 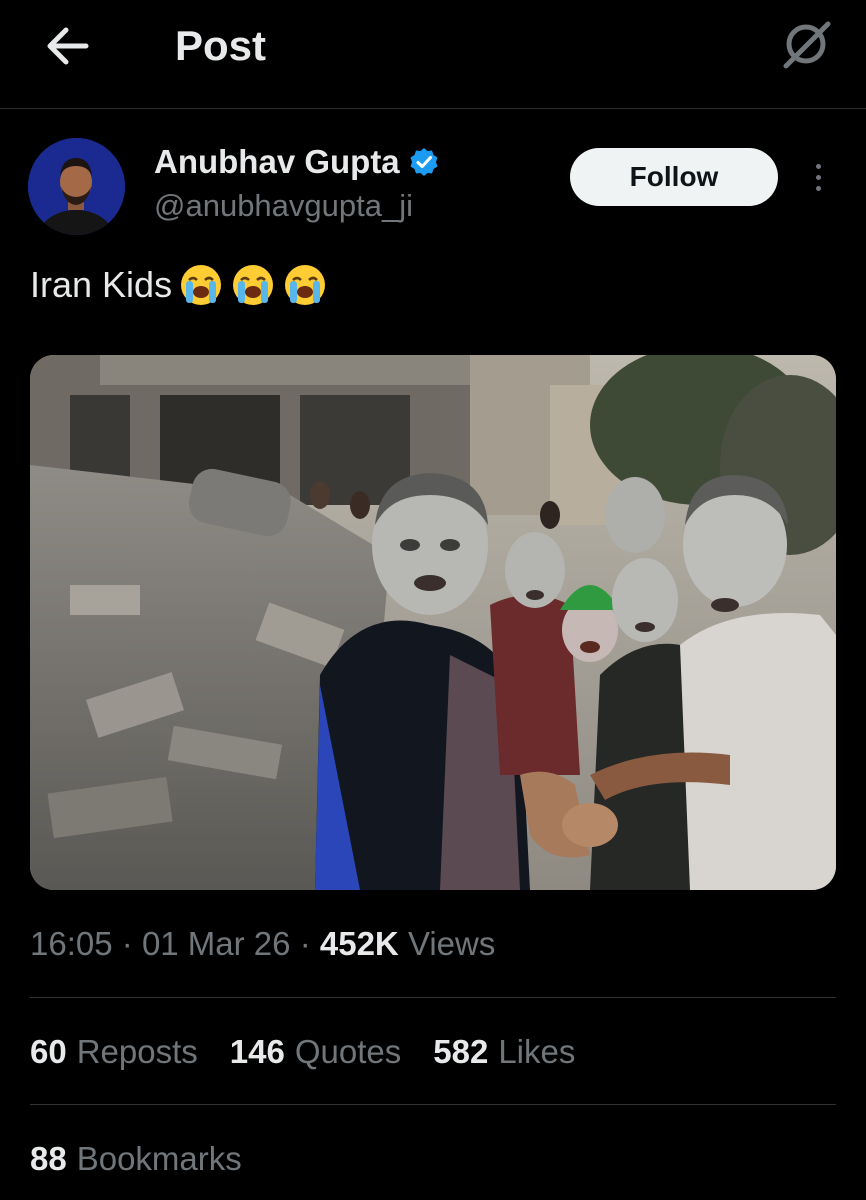 What do you see at coordinates (283, 206) in the screenshot?
I see `author-handle: @anubhavgupta_ji` at bounding box center [283, 206].